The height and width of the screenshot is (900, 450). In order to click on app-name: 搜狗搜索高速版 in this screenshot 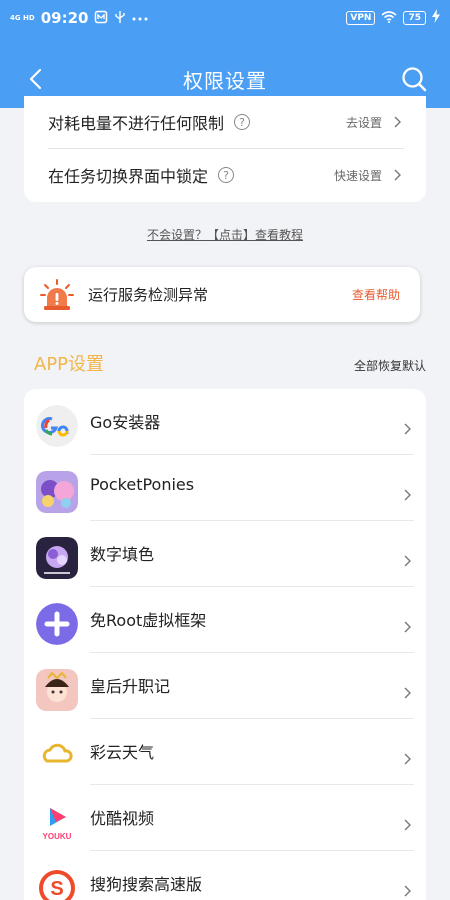, I will do `click(146, 884)`.